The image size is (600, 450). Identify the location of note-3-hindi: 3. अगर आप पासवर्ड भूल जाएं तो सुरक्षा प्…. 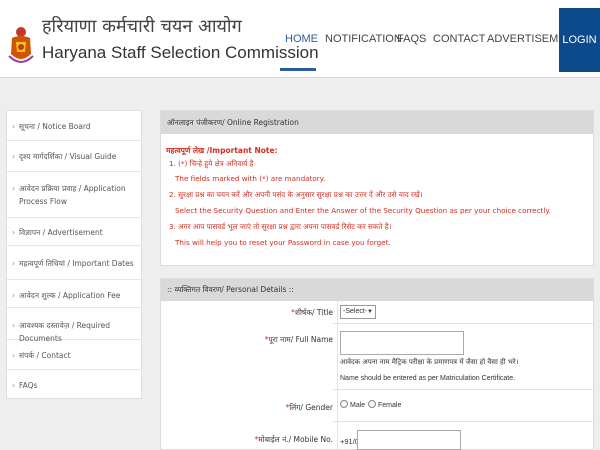
(280, 226).